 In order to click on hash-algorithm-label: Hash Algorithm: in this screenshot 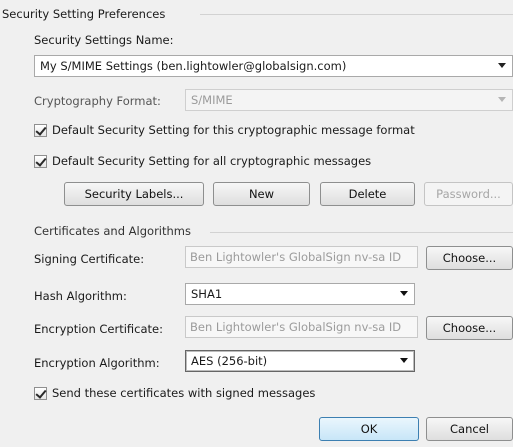, I will do `click(80, 296)`.